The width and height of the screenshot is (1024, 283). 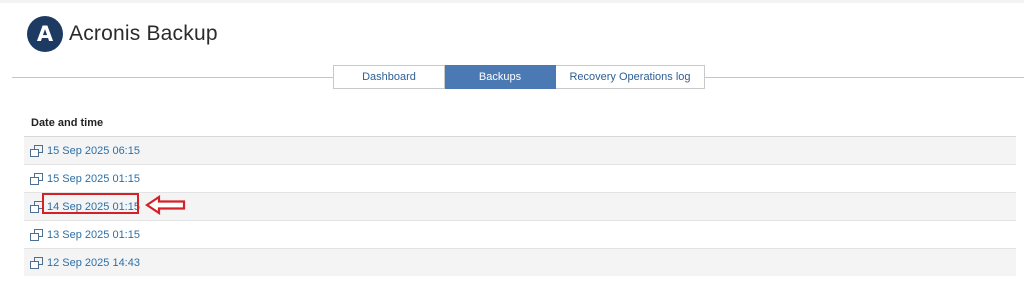 I want to click on acronis-logo: A, so click(x=45, y=34).